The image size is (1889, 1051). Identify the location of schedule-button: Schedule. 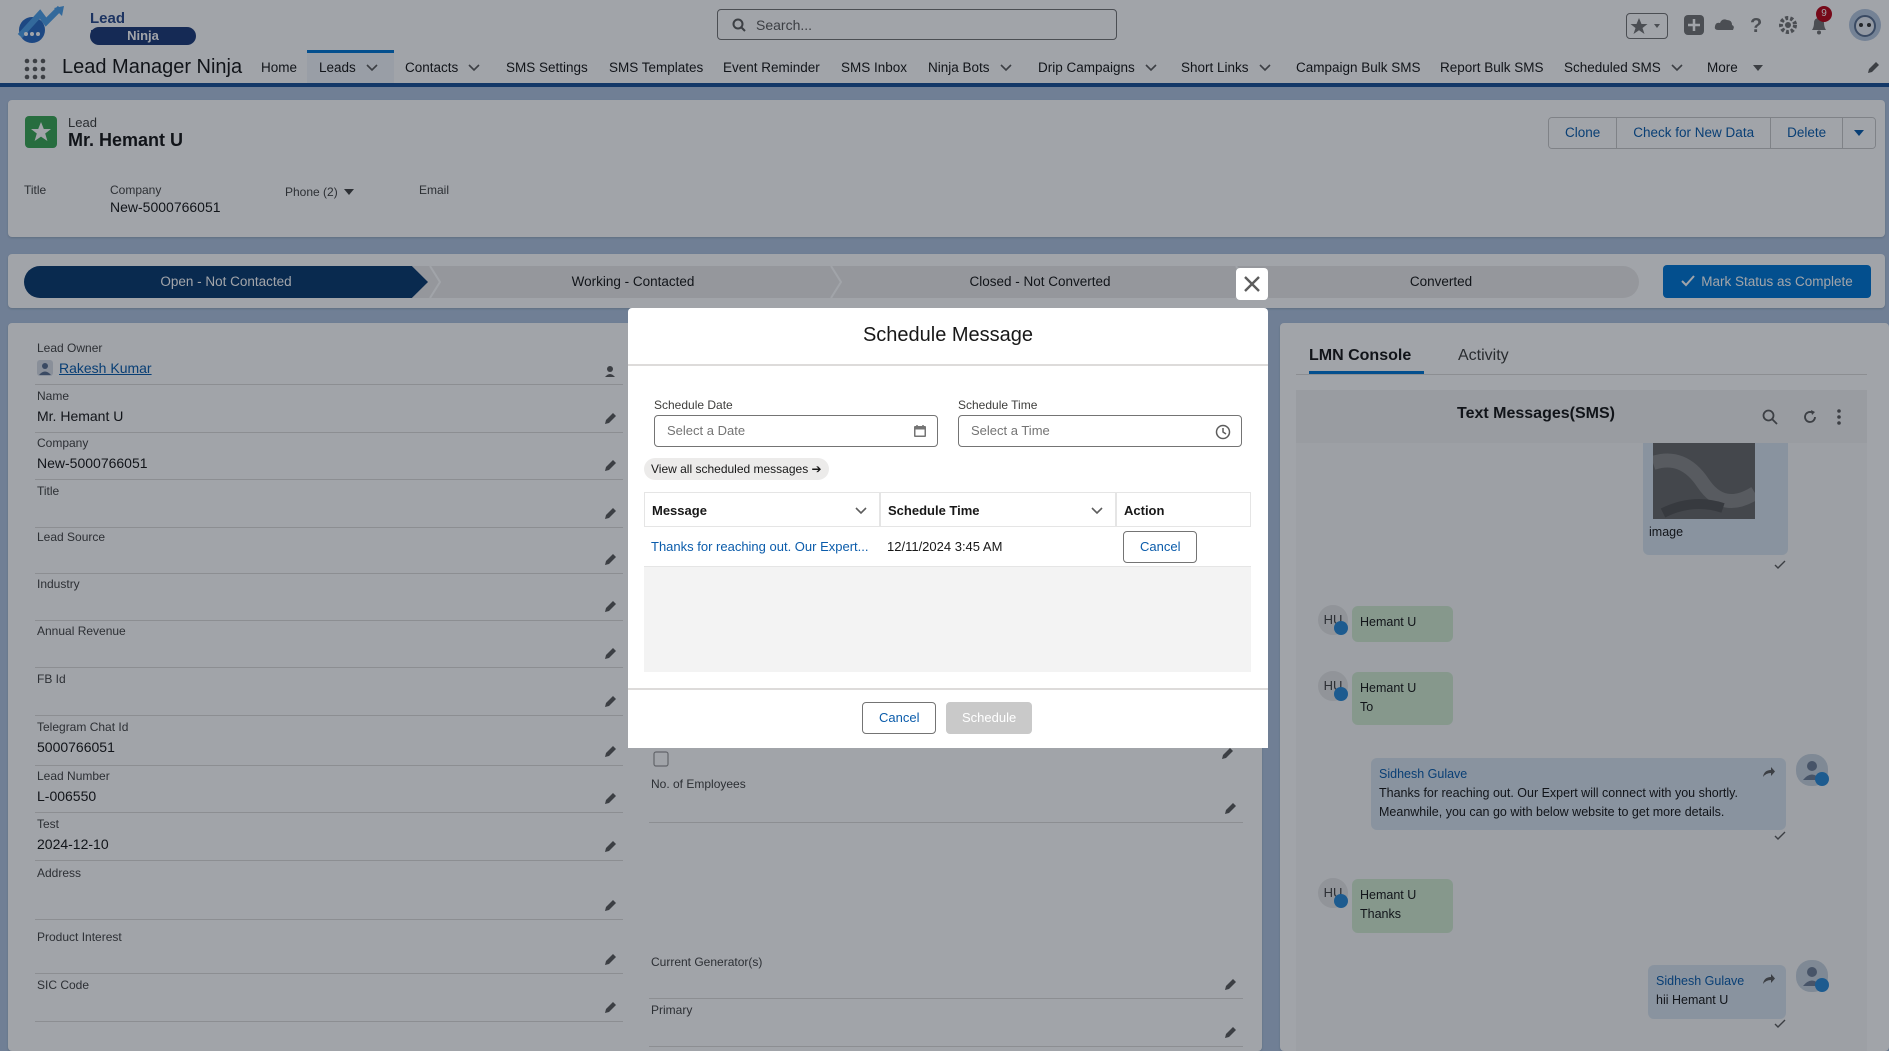
(989, 718).